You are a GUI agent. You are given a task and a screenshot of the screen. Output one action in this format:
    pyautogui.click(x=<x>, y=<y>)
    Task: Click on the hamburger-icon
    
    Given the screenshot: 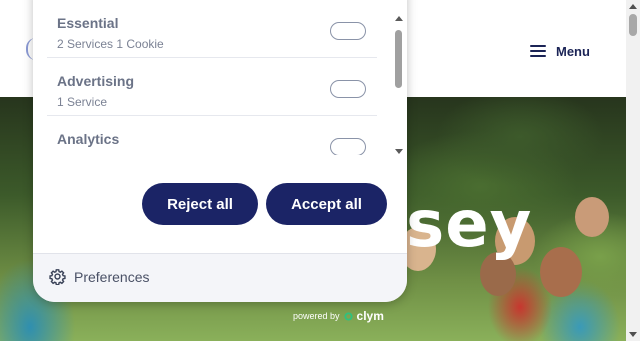 What is the action you would take?
    pyautogui.click(x=538, y=51)
    